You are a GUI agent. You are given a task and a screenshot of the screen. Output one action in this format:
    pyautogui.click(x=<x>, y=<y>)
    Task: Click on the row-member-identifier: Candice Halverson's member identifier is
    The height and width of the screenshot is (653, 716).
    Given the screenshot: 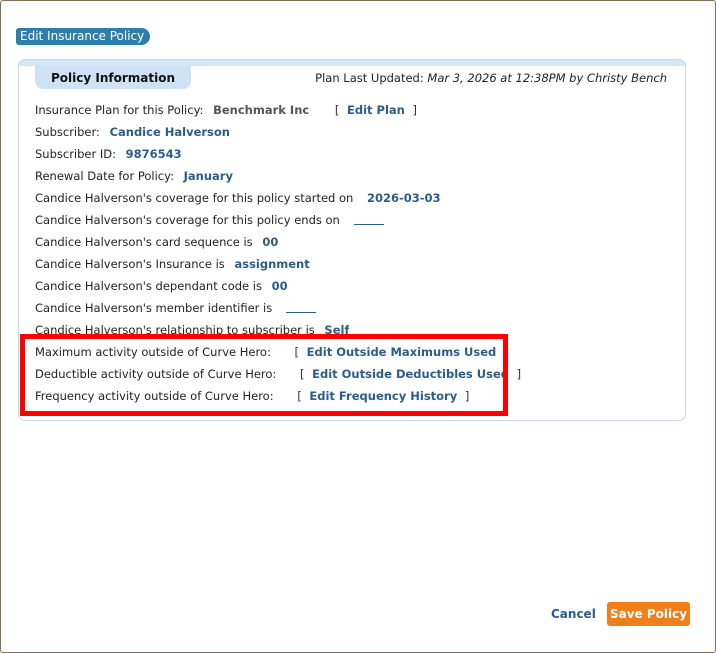 What is the action you would take?
    pyautogui.click(x=175, y=308)
    